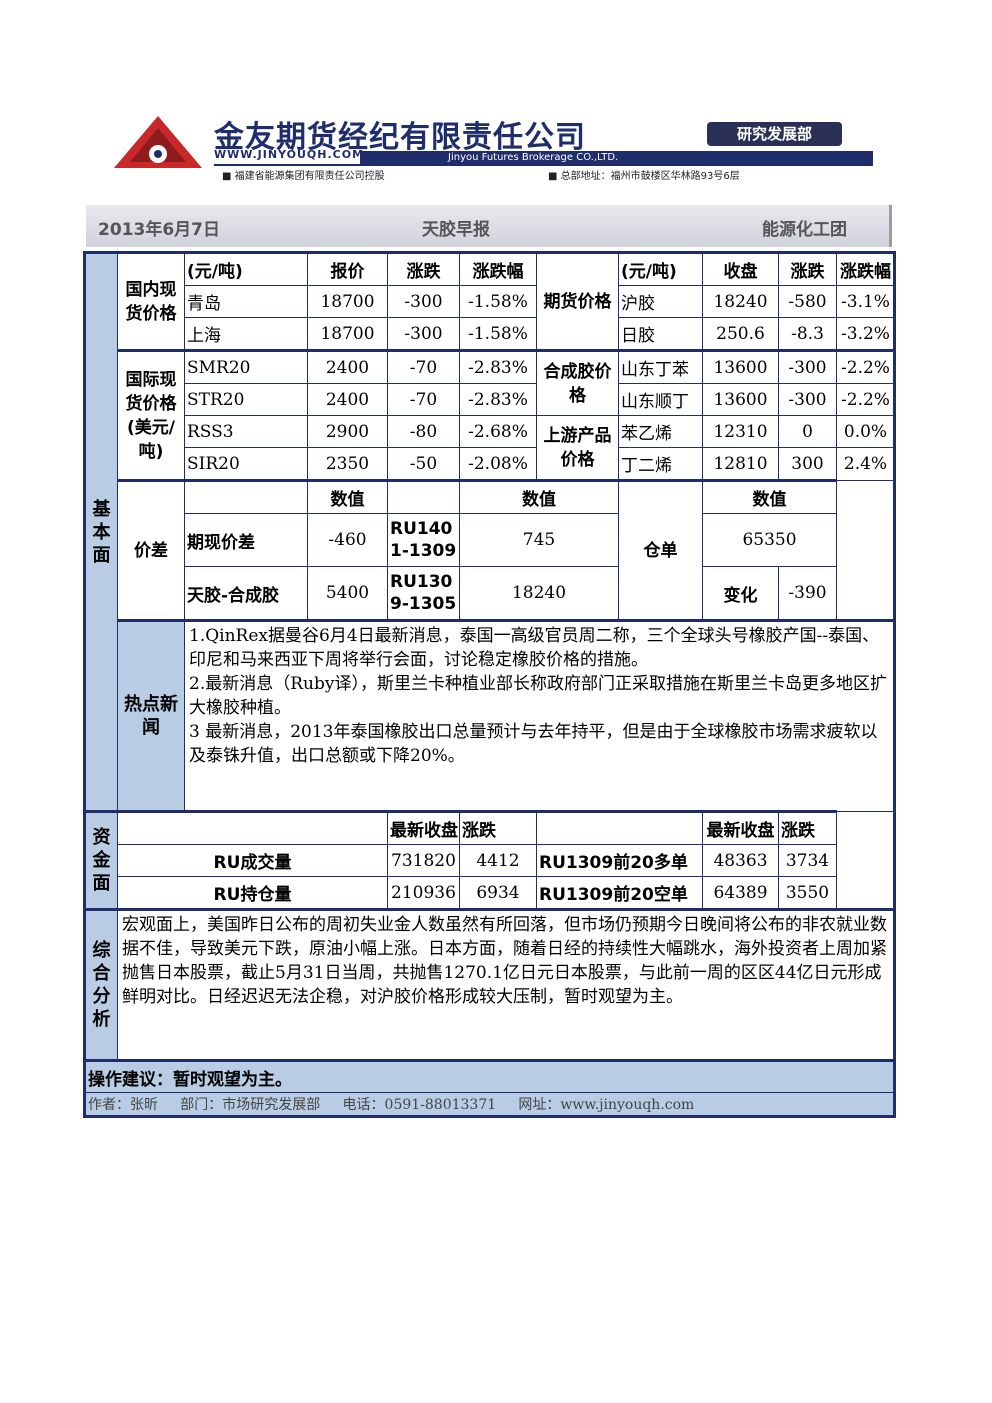 Image resolution: width=992 pixels, height=1403 pixels. What do you see at coordinates (807, 334) in the screenshot?
I see `change-cell: -8.3` at bounding box center [807, 334].